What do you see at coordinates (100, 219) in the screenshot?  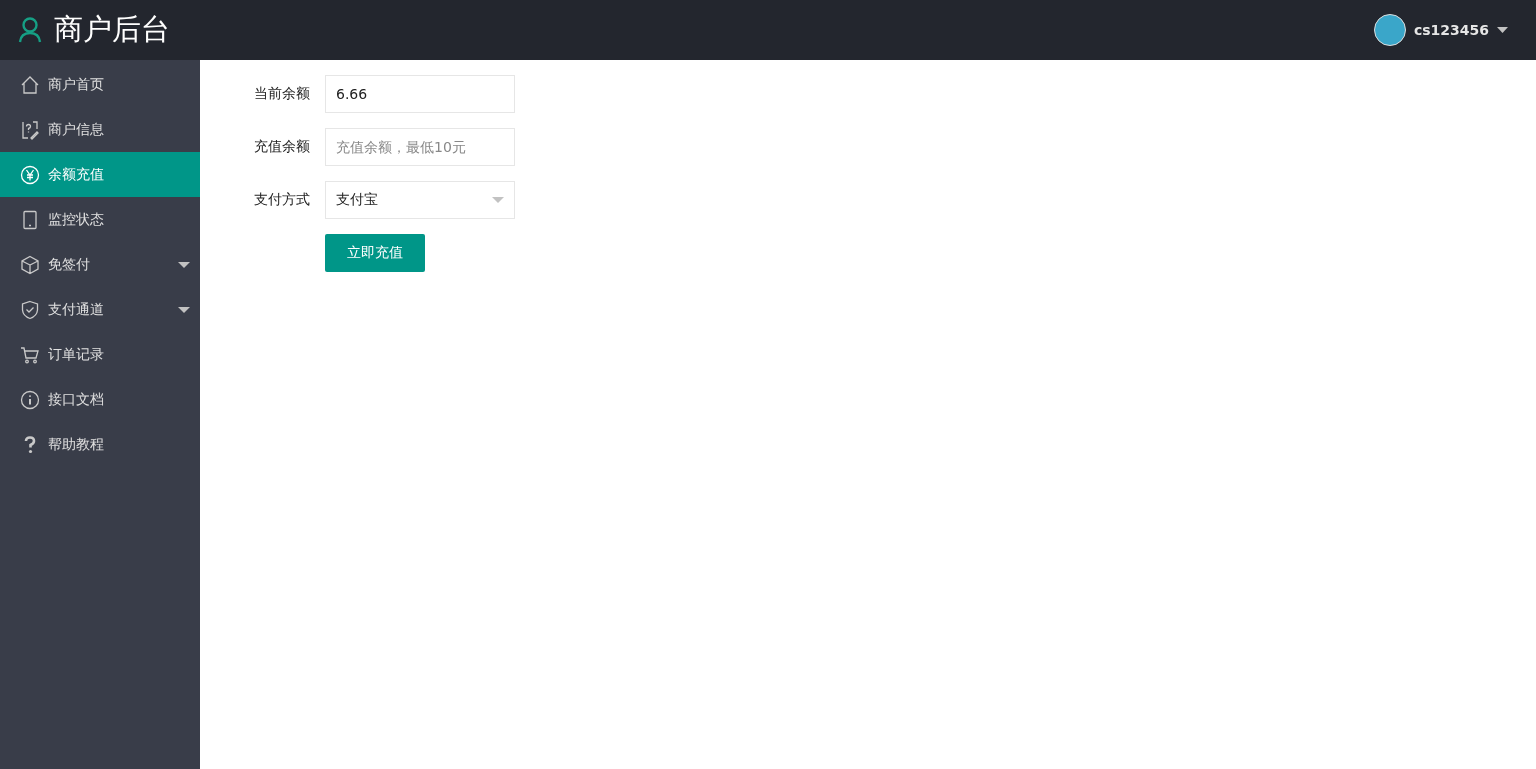 I see `sidebar-item: 监控状态` at bounding box center [100, 219].